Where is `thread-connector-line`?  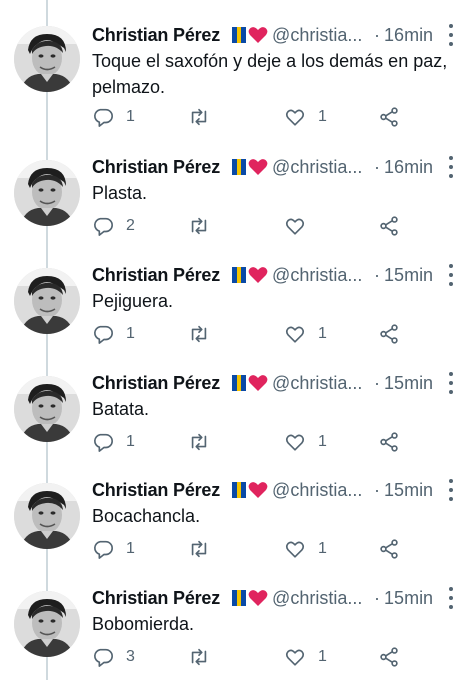
thread-connector-line is located at coordinates (47, 340).